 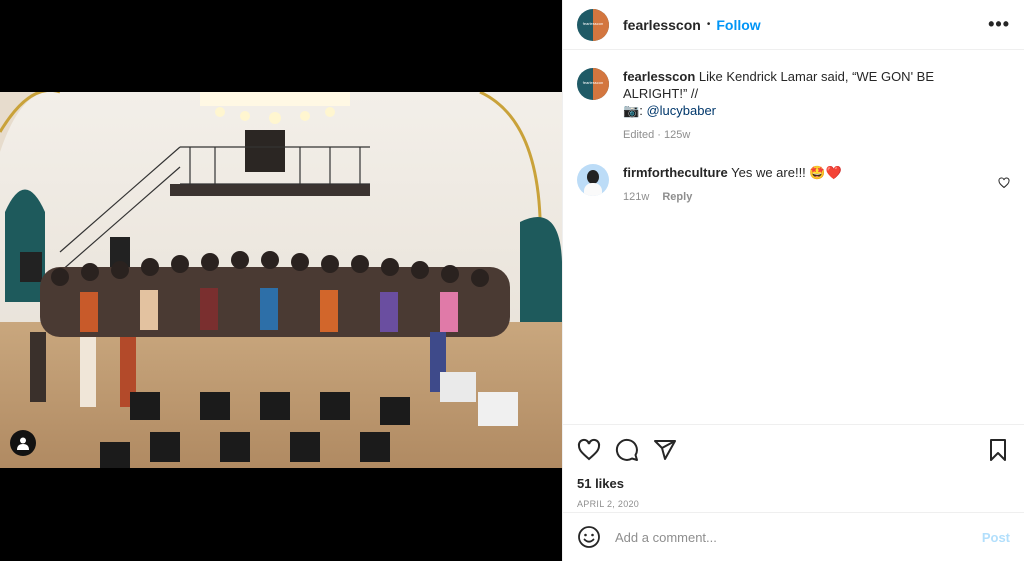 What do you see at coordinates (996, 537) in the screenshot?
I see `post-comment-button: Post` at bounding box center [996, 537].